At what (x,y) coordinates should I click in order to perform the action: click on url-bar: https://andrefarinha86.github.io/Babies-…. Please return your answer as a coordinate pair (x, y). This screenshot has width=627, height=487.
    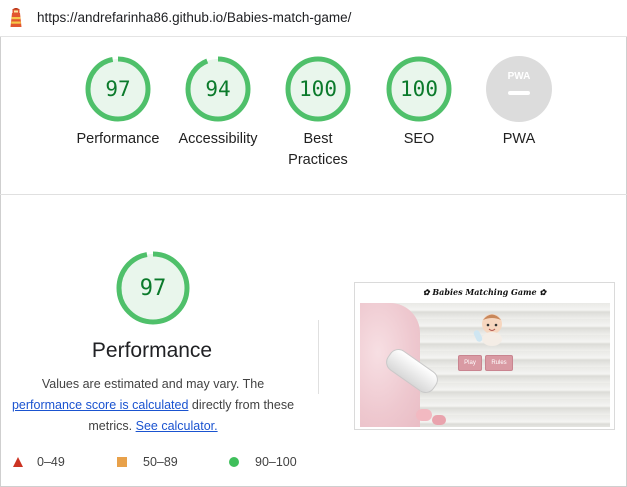
    Looking at the image, I should click on (313, 18).